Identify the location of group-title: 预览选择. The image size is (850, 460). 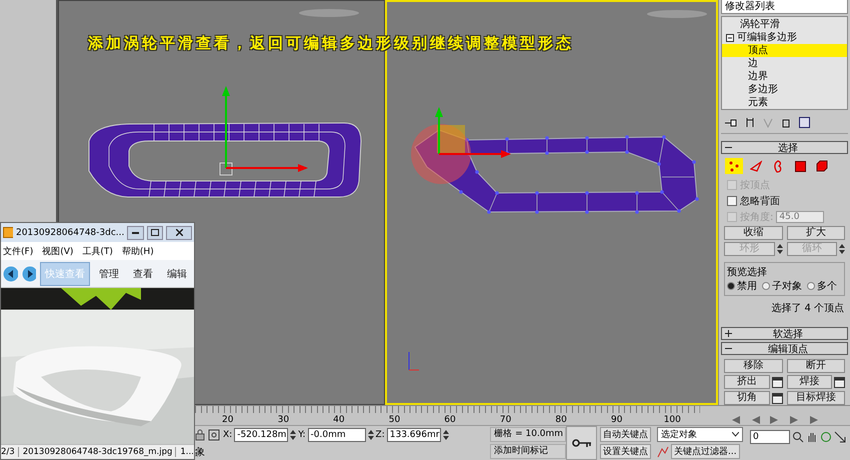
(747, 272).